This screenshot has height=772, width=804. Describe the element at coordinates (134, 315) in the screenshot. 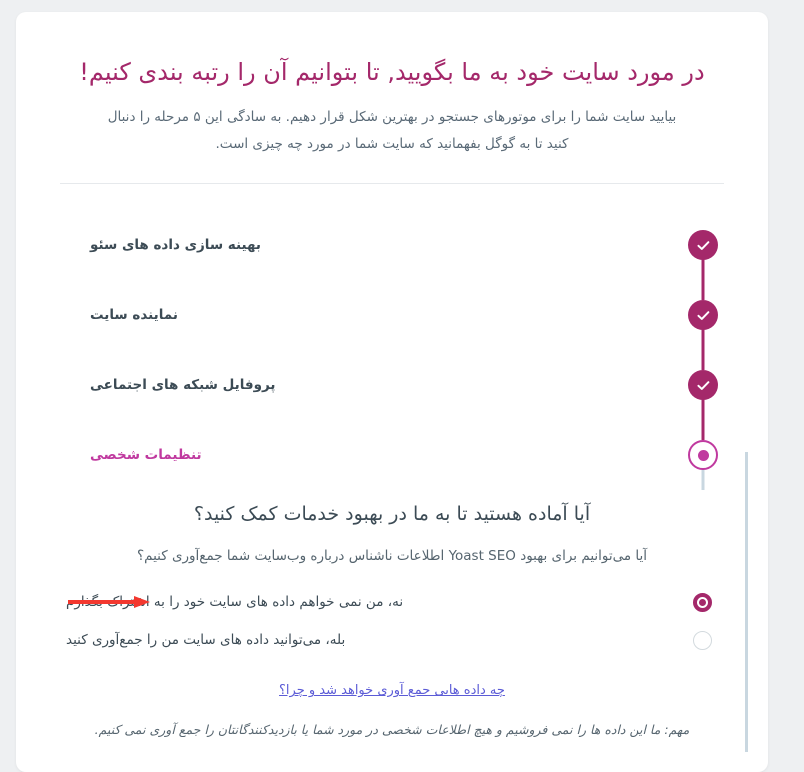

I see `step-label: نماینده سایت` at that location.